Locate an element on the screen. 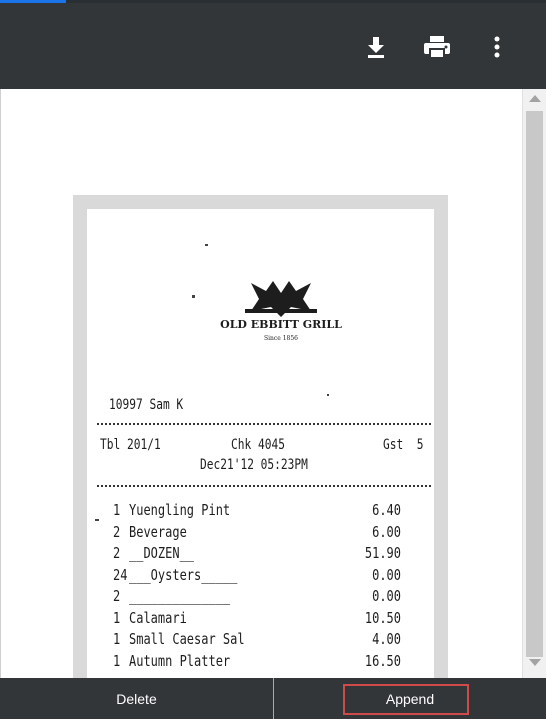 This screenshot has height=719, width=546. more-vert-icon is located at coordinates (497, 47).